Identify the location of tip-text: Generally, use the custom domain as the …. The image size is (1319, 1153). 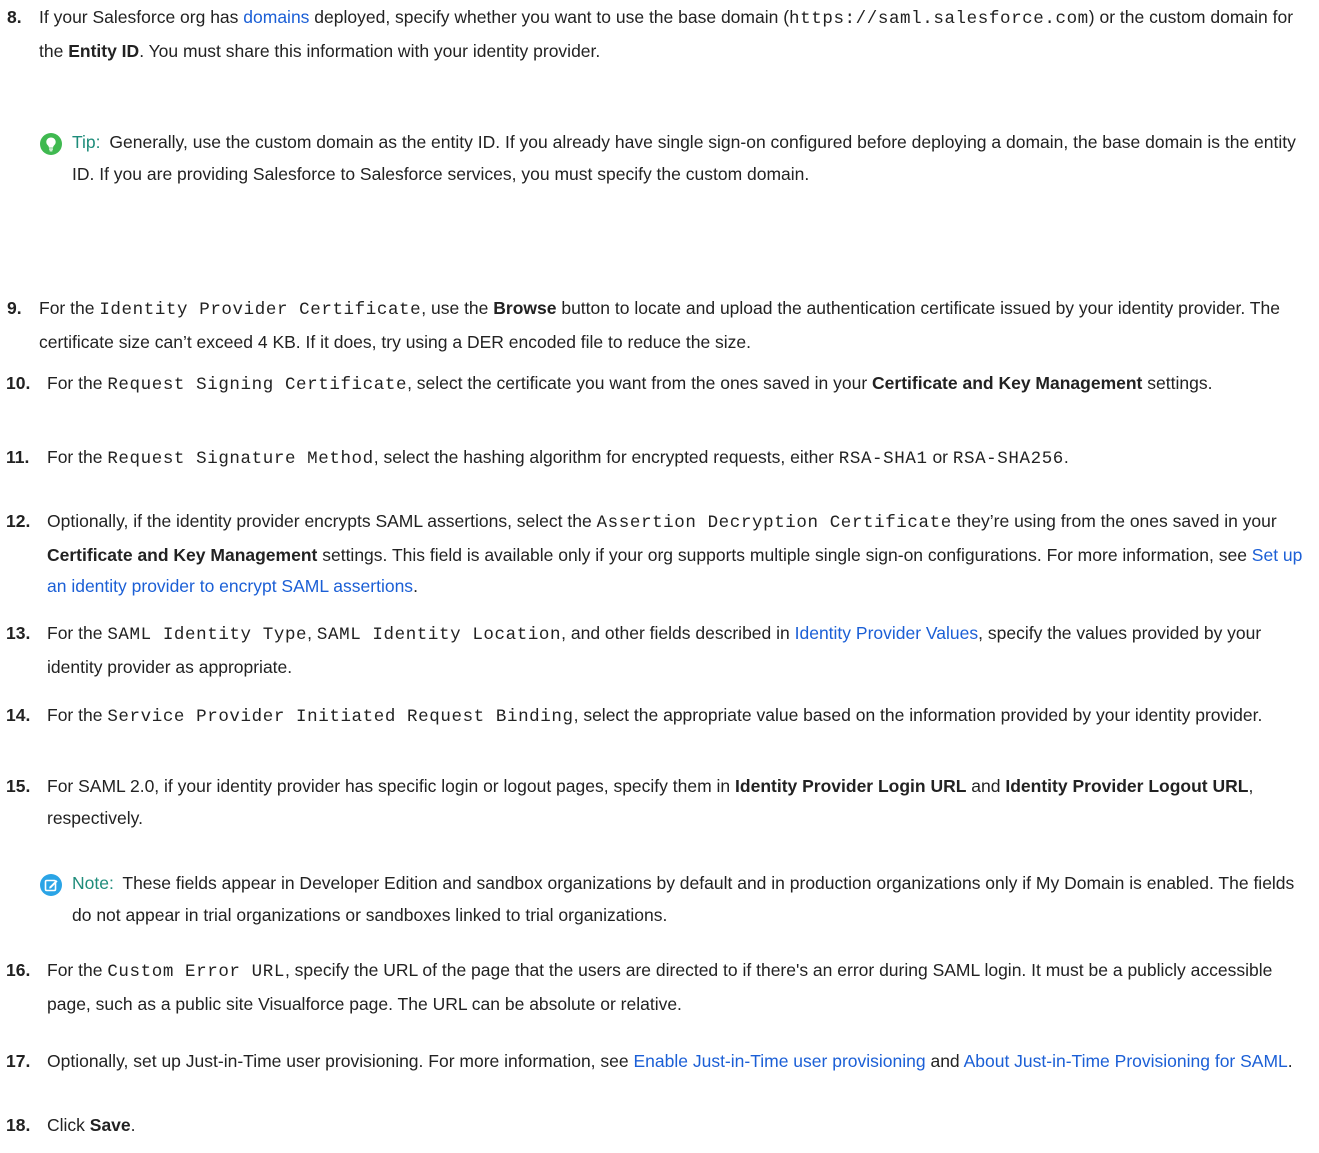
(684, 158).